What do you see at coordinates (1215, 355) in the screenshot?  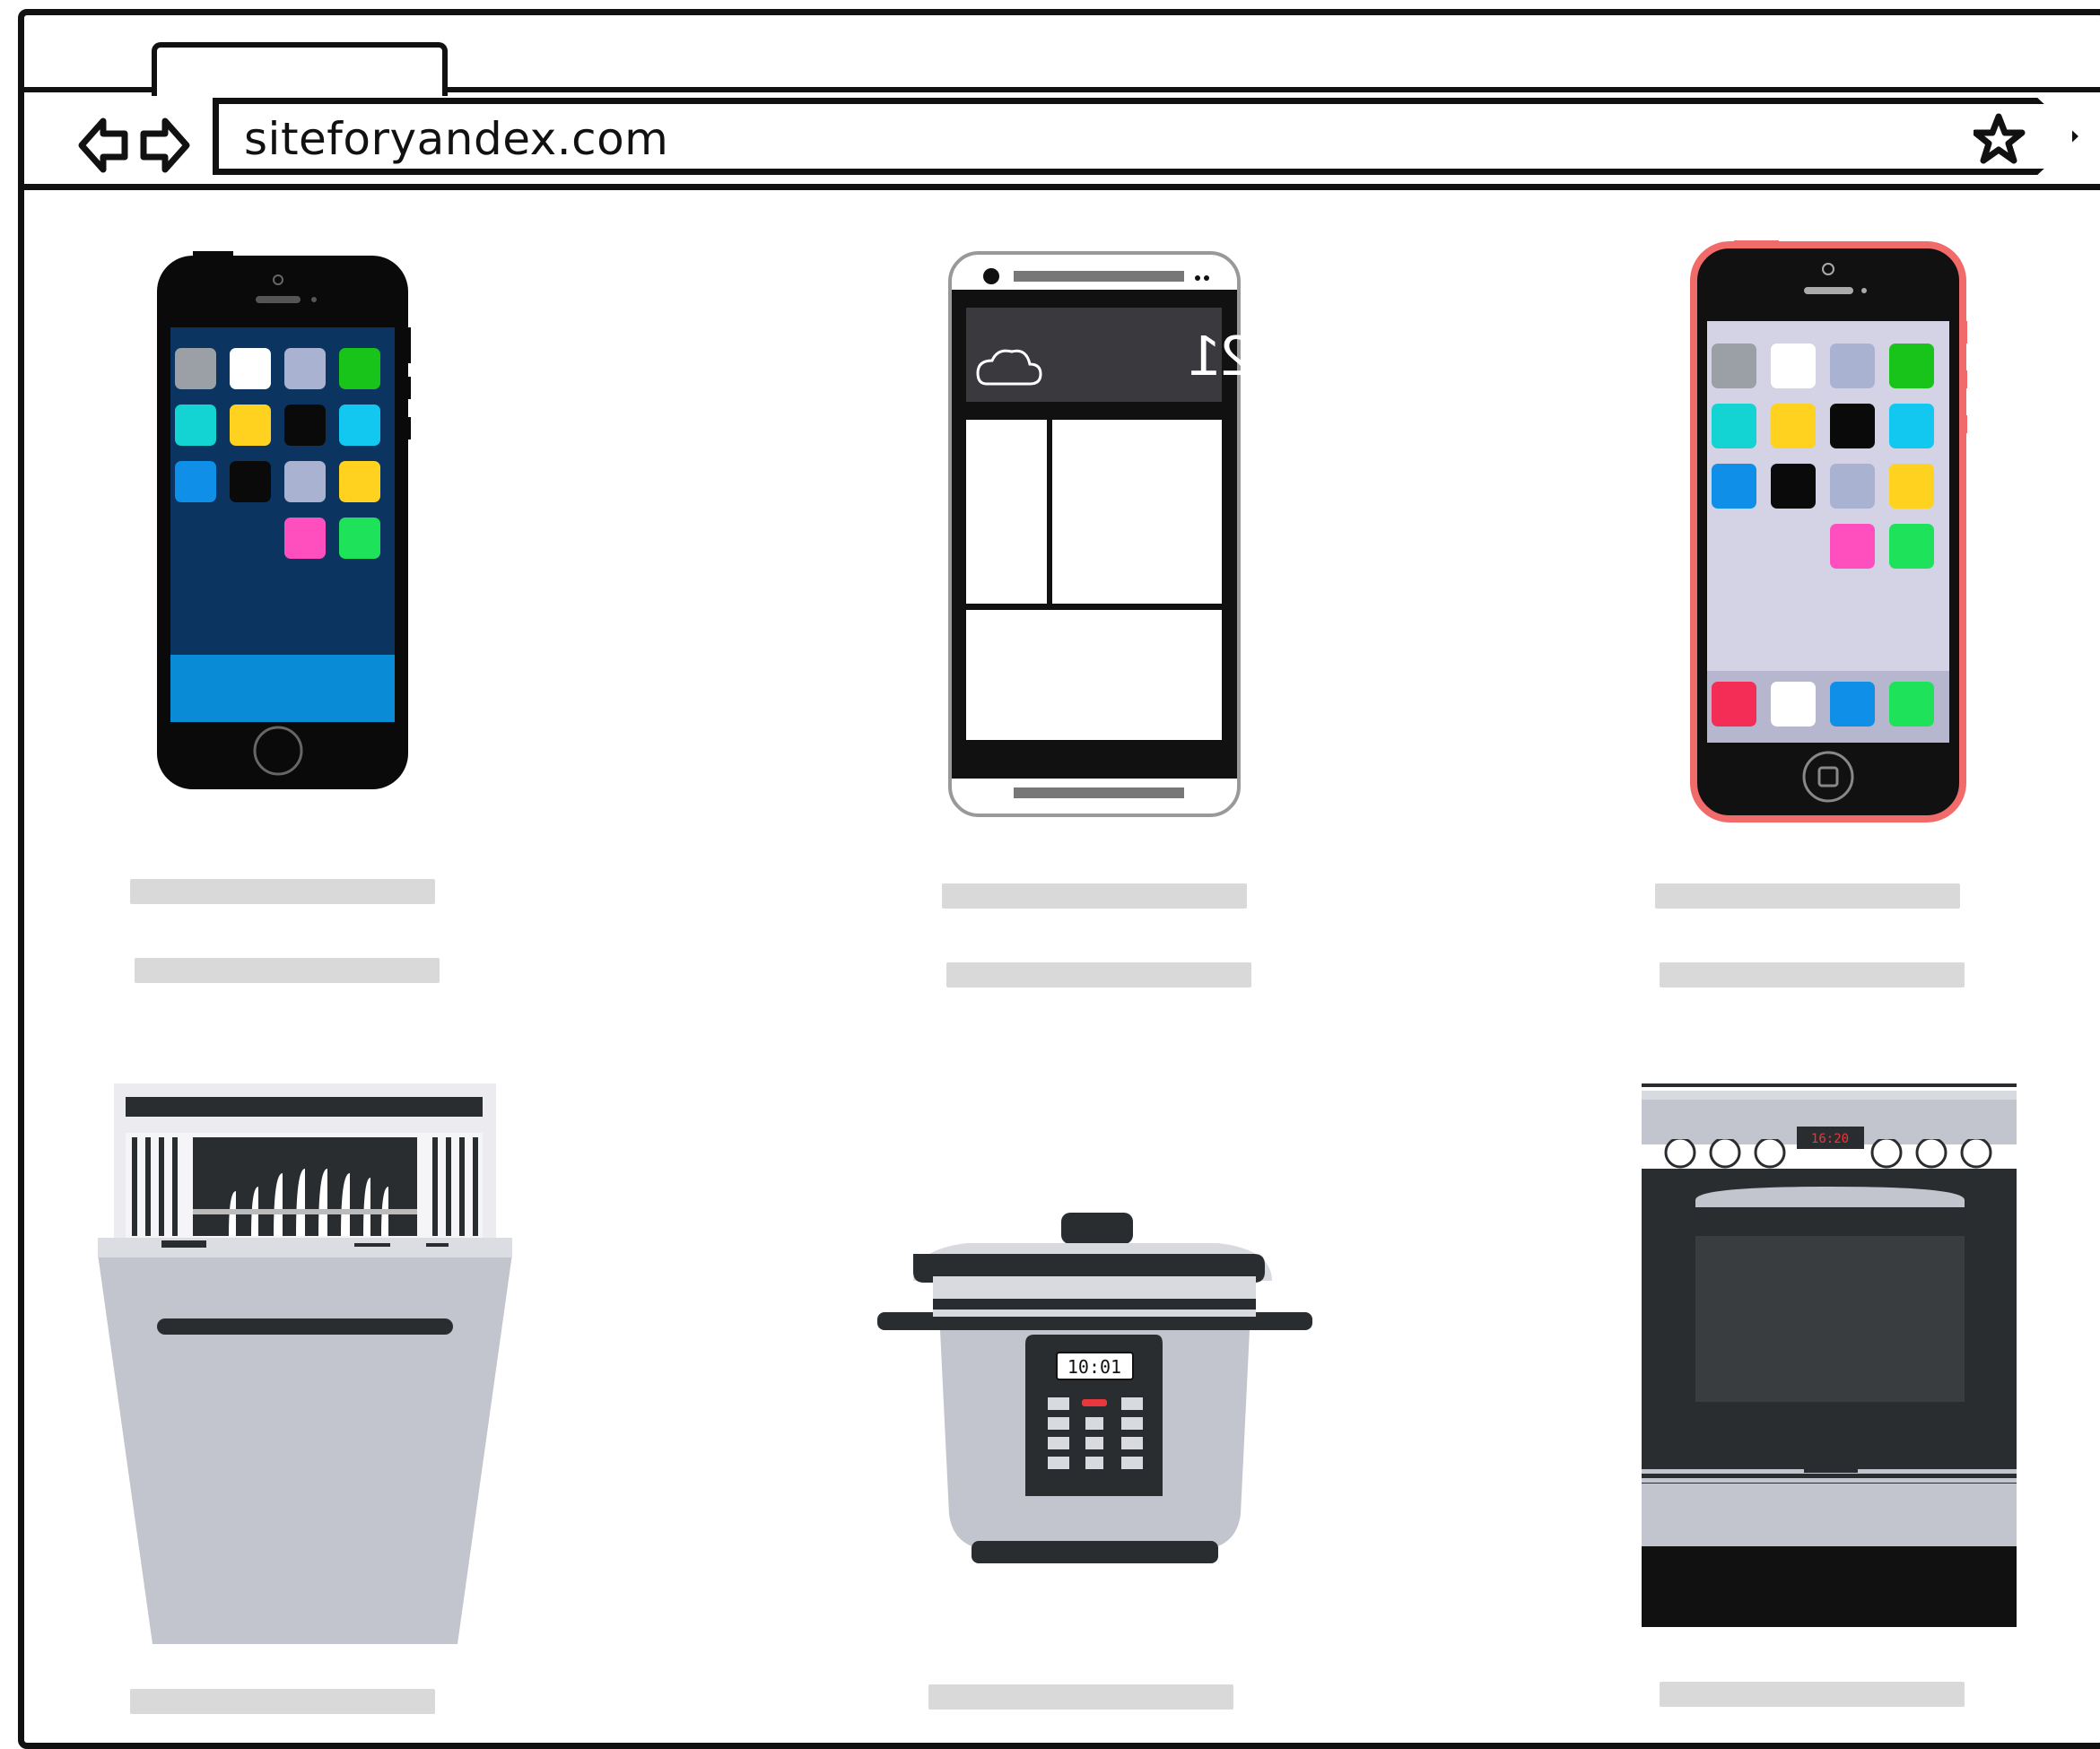 I see `clock-text: 16:21` at bounding box center [1215, 355].